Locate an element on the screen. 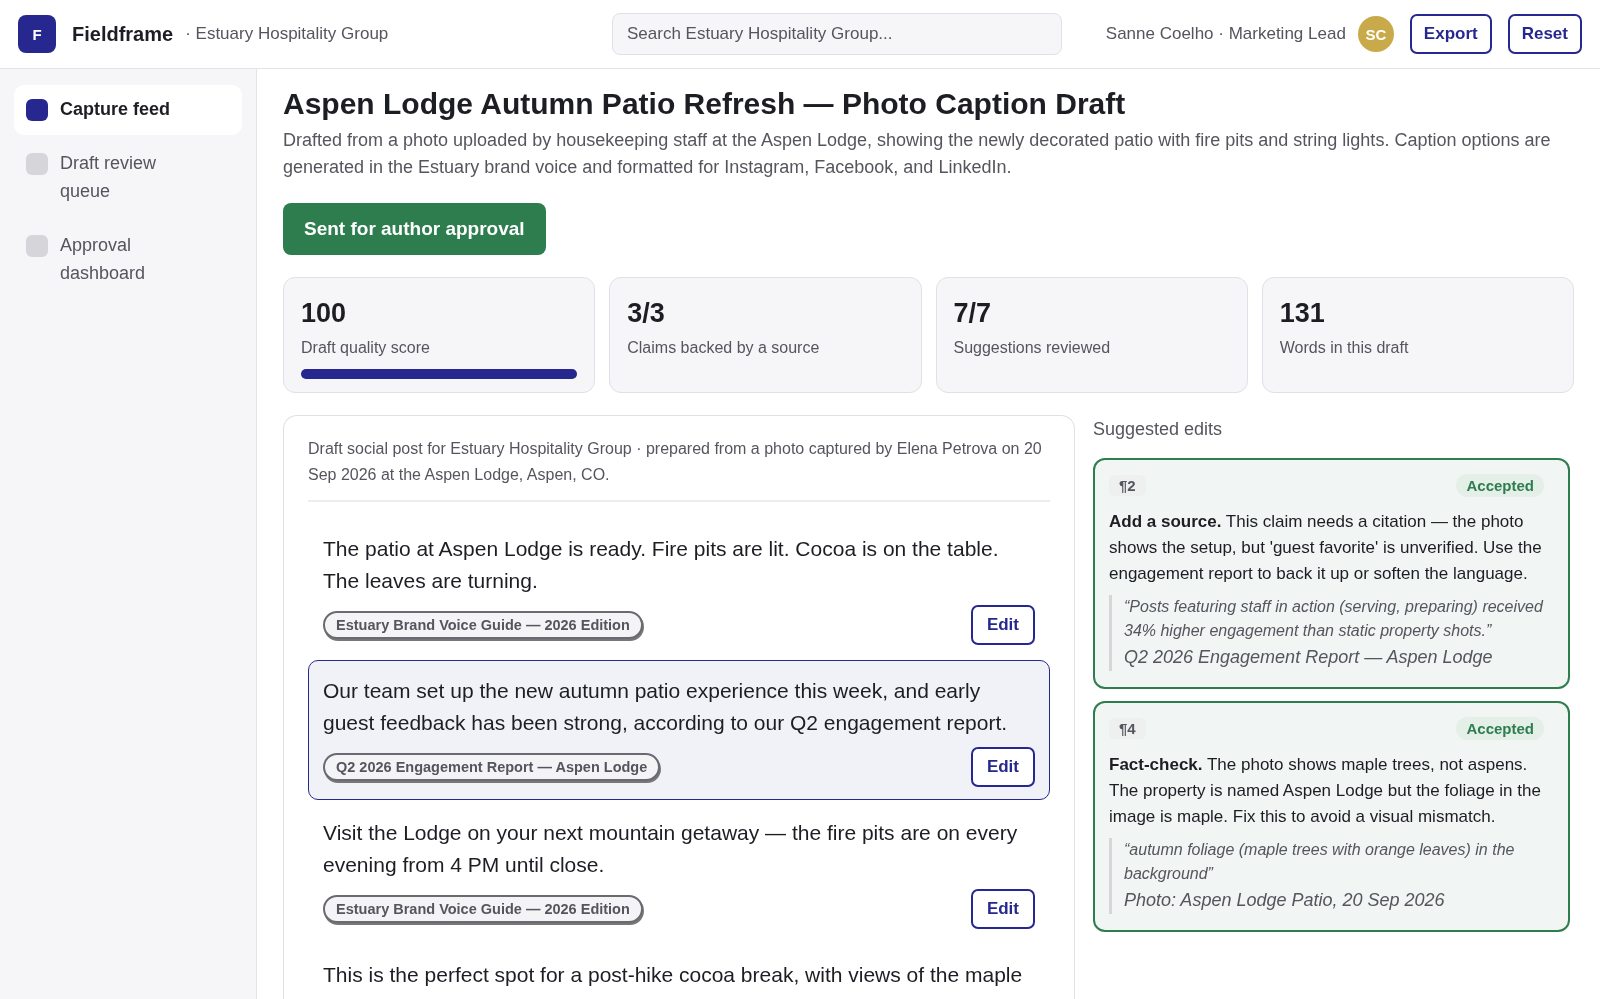 This screenshot has width=1600, height=999. paragraph-tag: ¶4 is located at coordinates (1127, 728).